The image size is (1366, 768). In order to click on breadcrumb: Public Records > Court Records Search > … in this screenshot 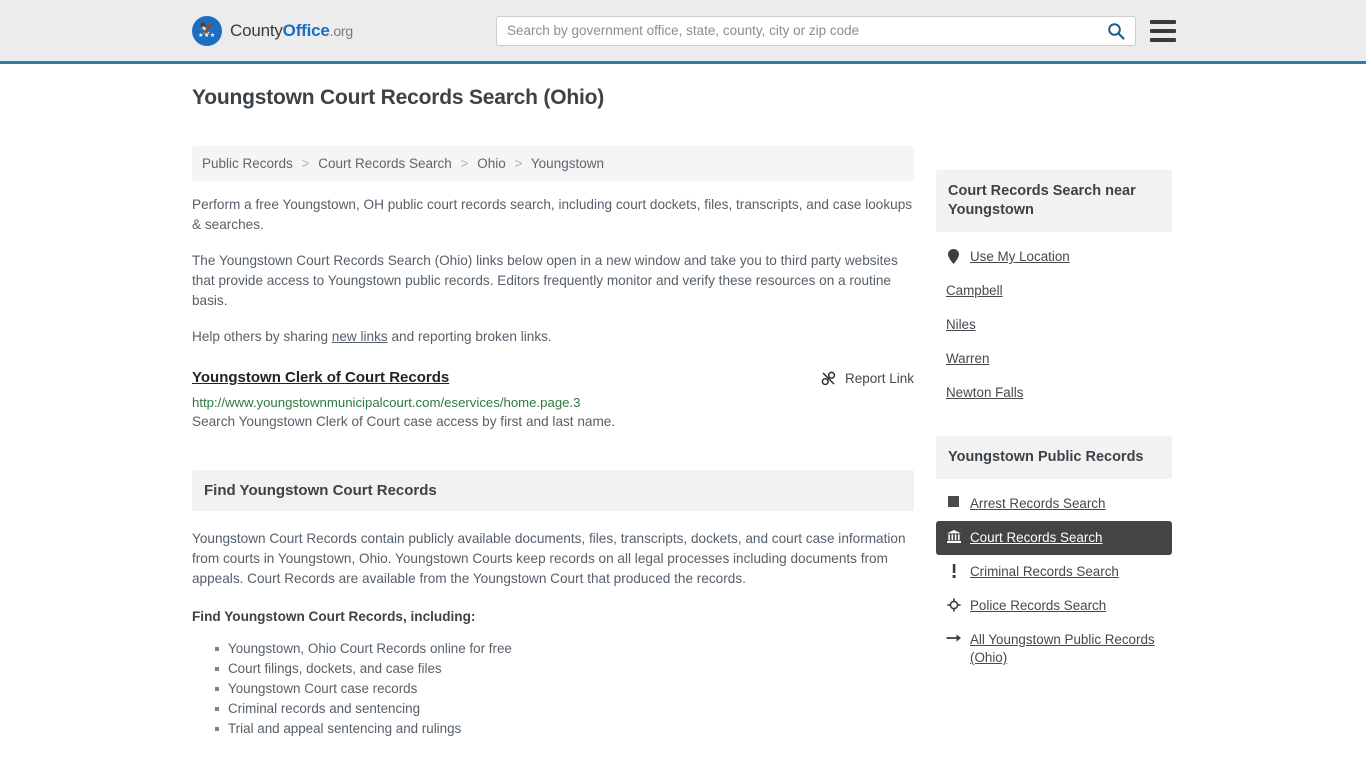, I will do `click(553, 163)`.